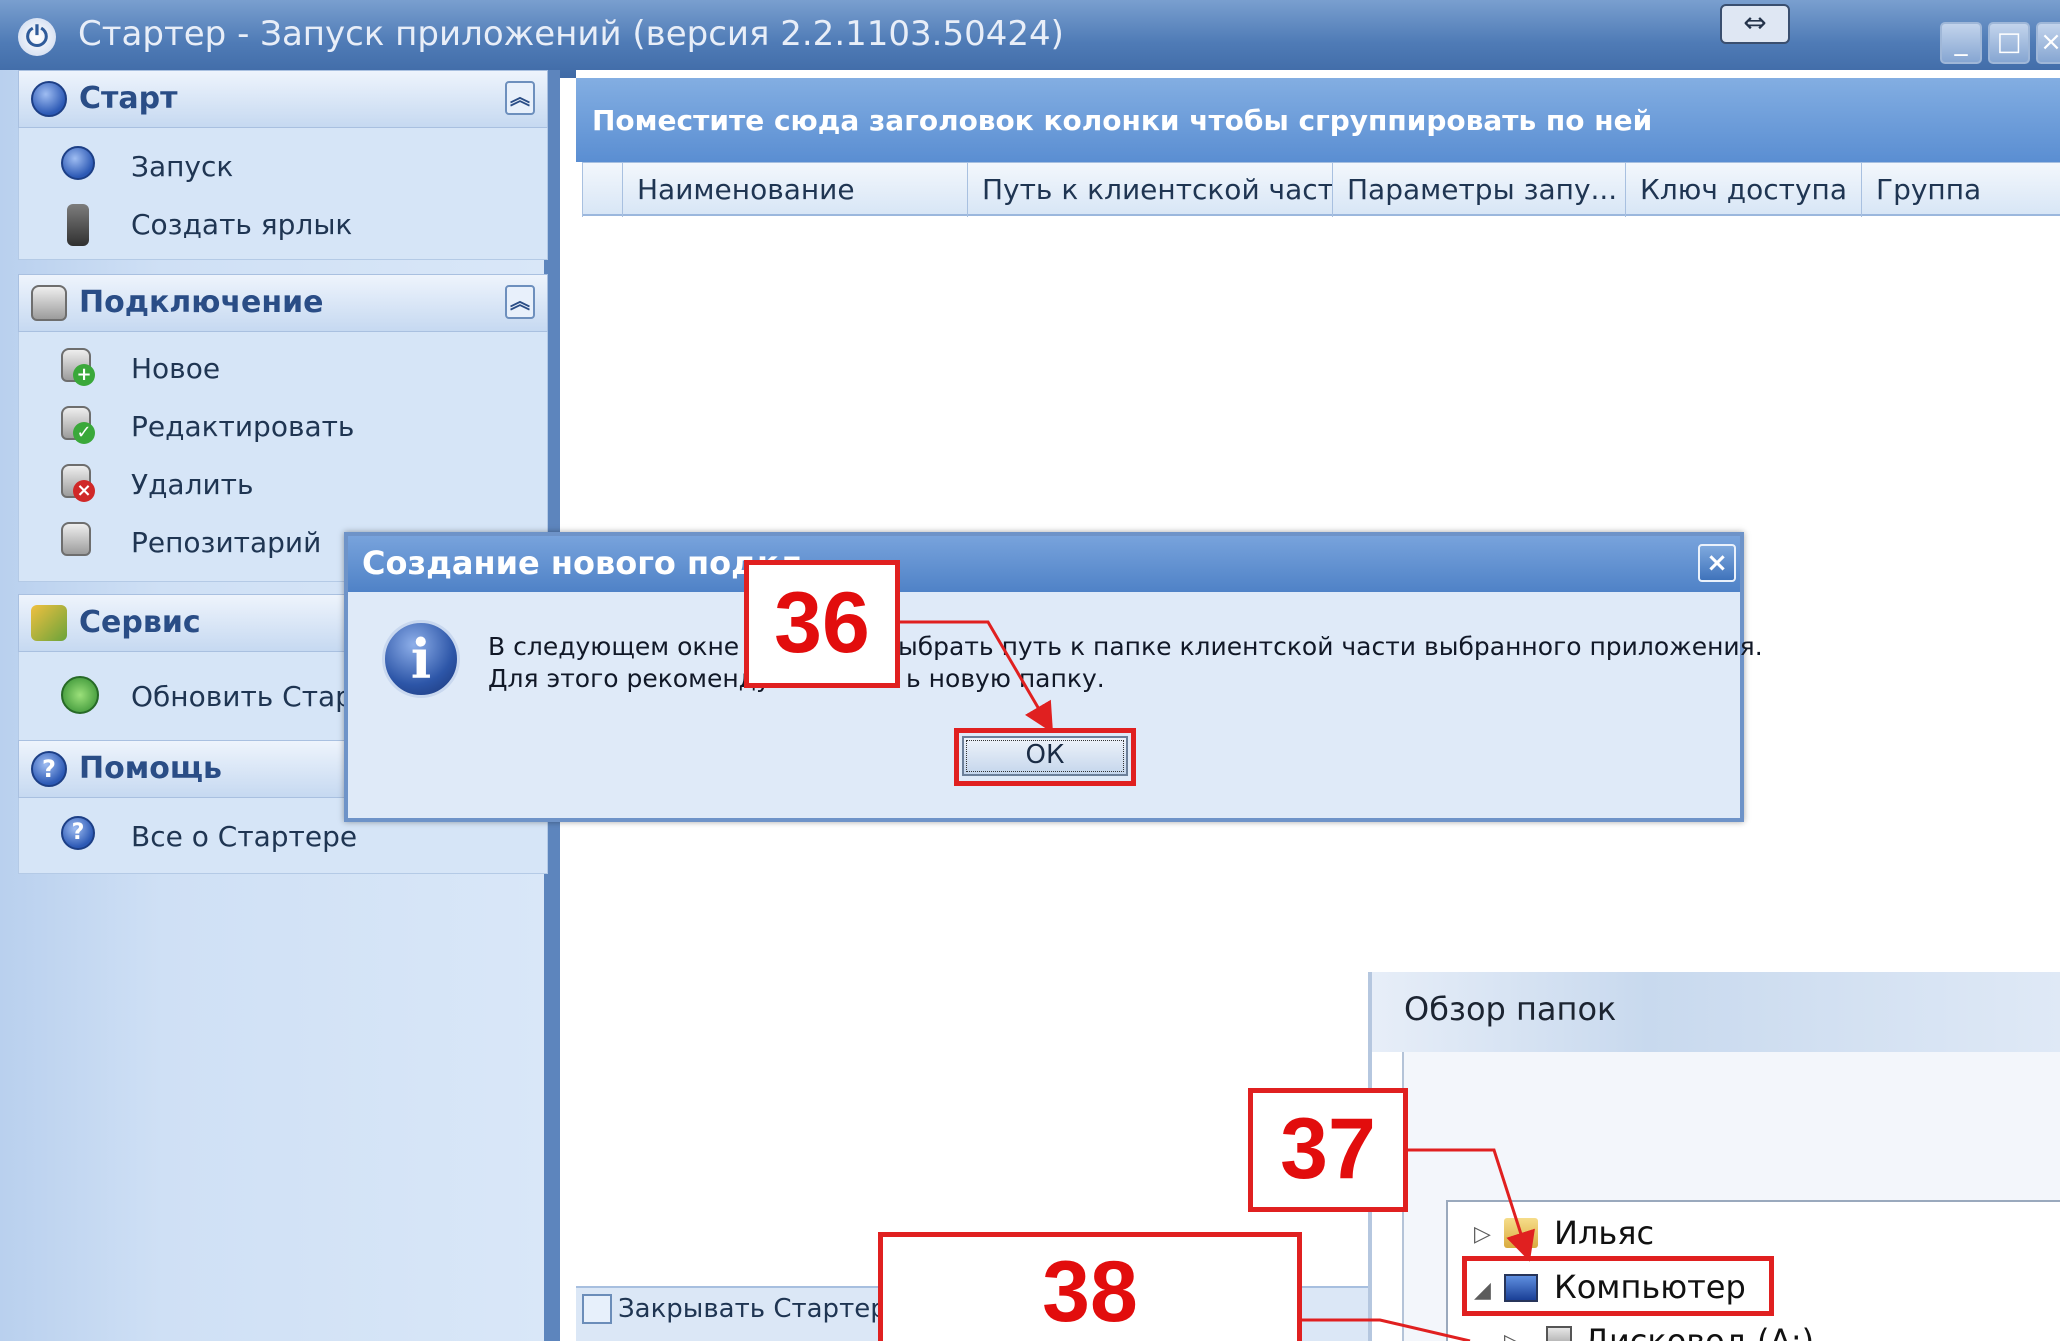 Image resolution: width=2060 pixels, height=1341 pixels. Describe the element at coordinates (243, 426) in the screenshot. I see `nav-item-label: Редактировать` at that location.